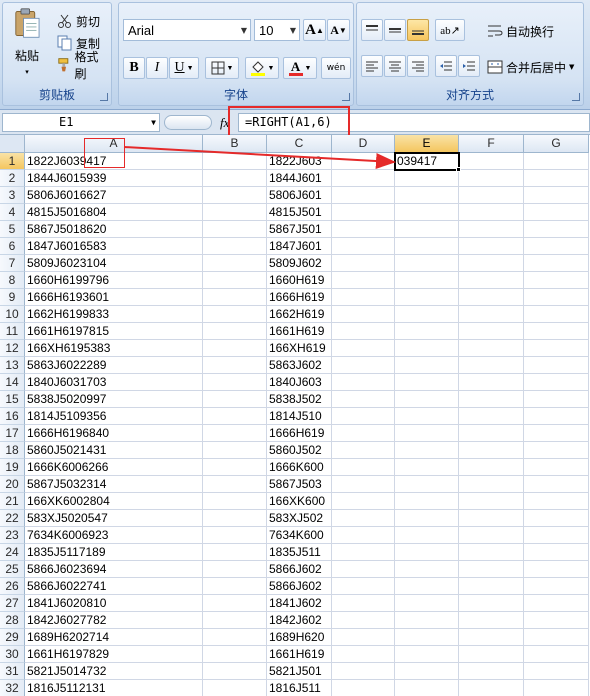 The width and height of the screenshot is (590, 696). I want to click on cell-d16, so click(363, 416).